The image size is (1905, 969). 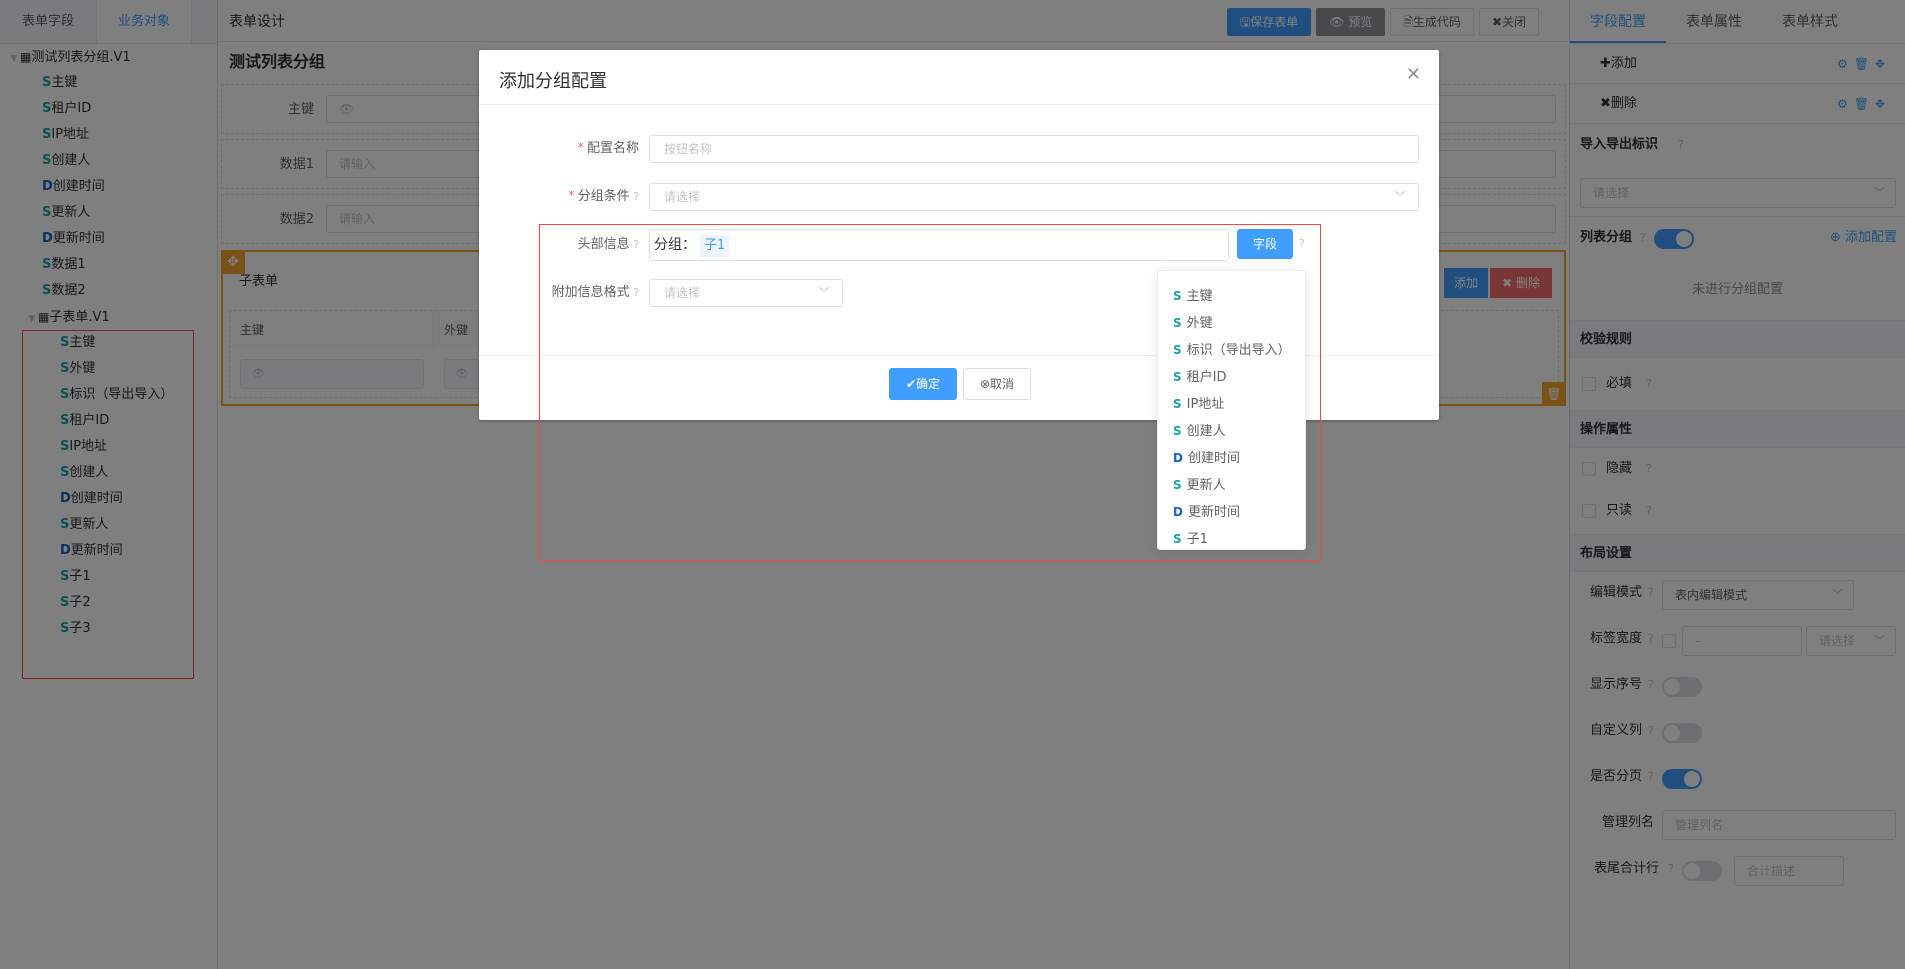 What do you see at coordinates (1034, 149) in the screenshot?
I see `config-name-input: 按钮名称` at bounding box center [1034, 149].